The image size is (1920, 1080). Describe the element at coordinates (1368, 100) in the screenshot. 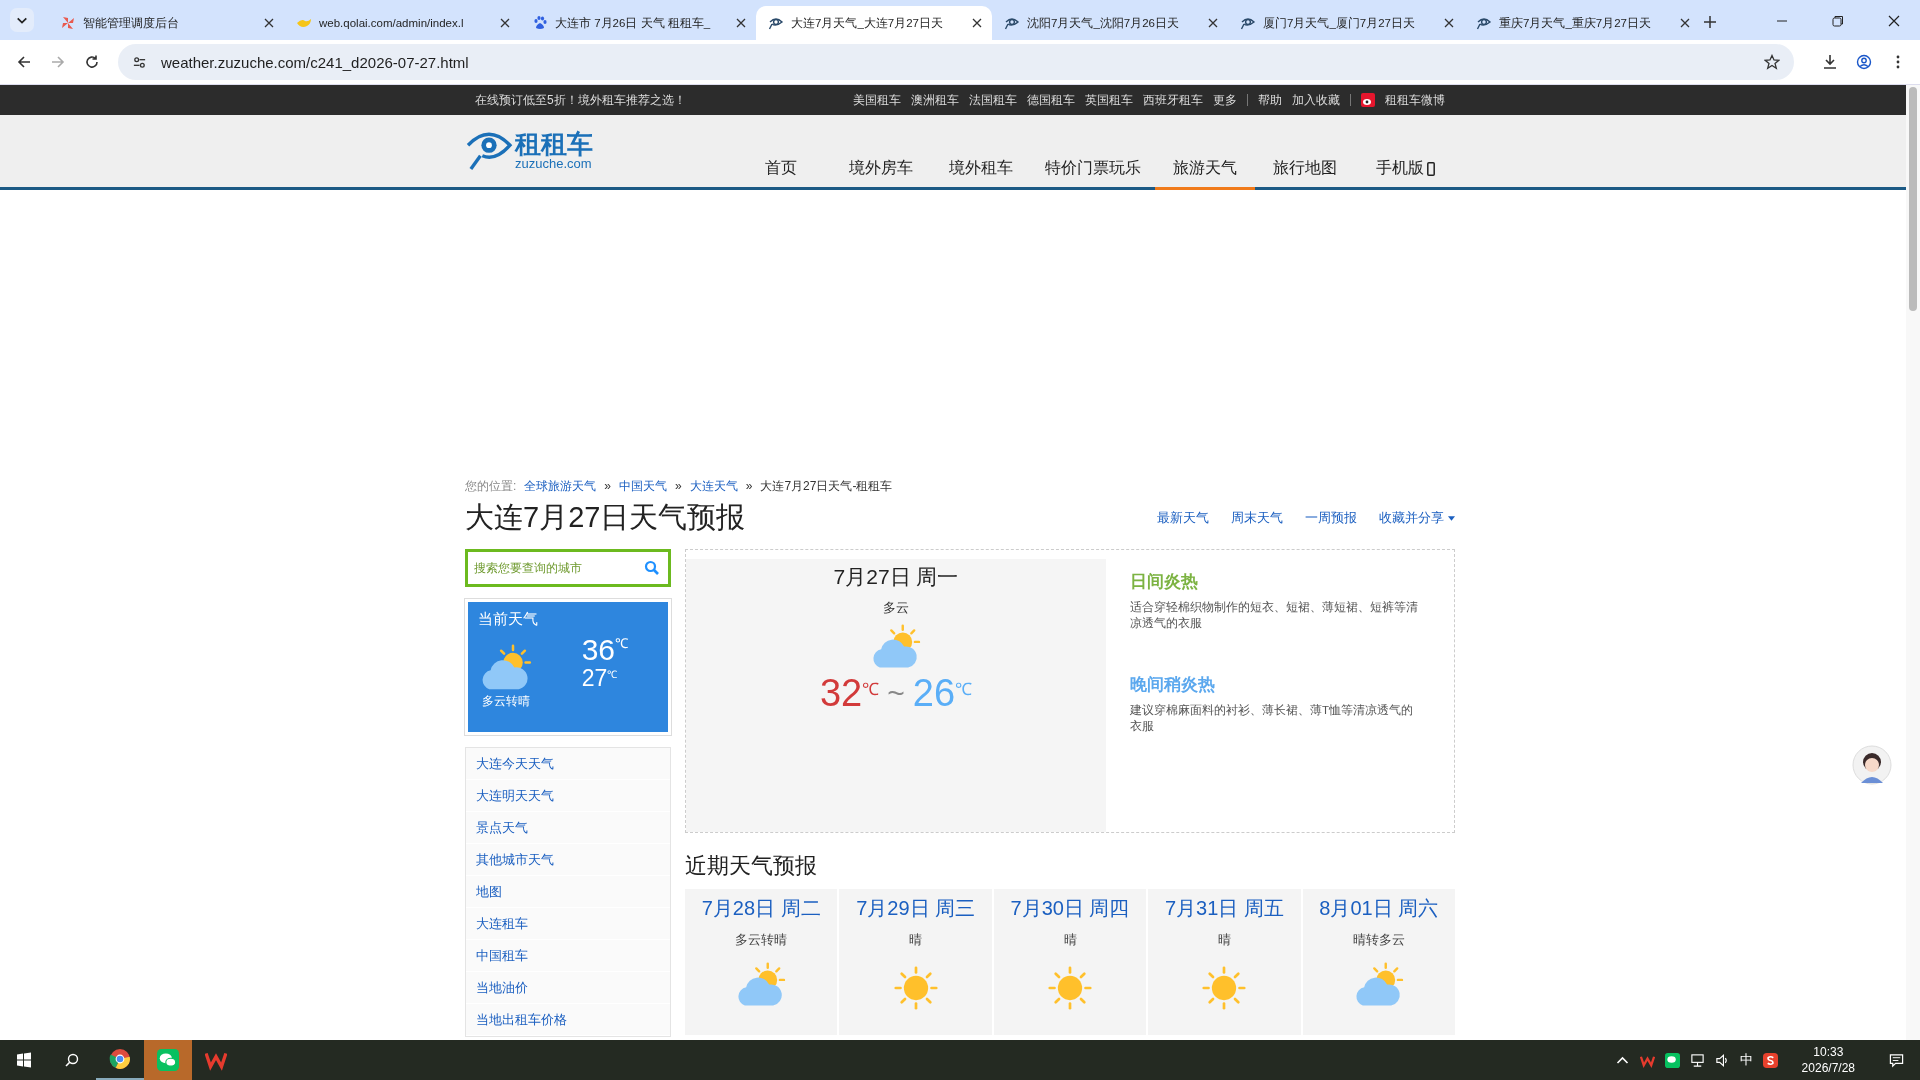

I see `weibo-icon` at that location.